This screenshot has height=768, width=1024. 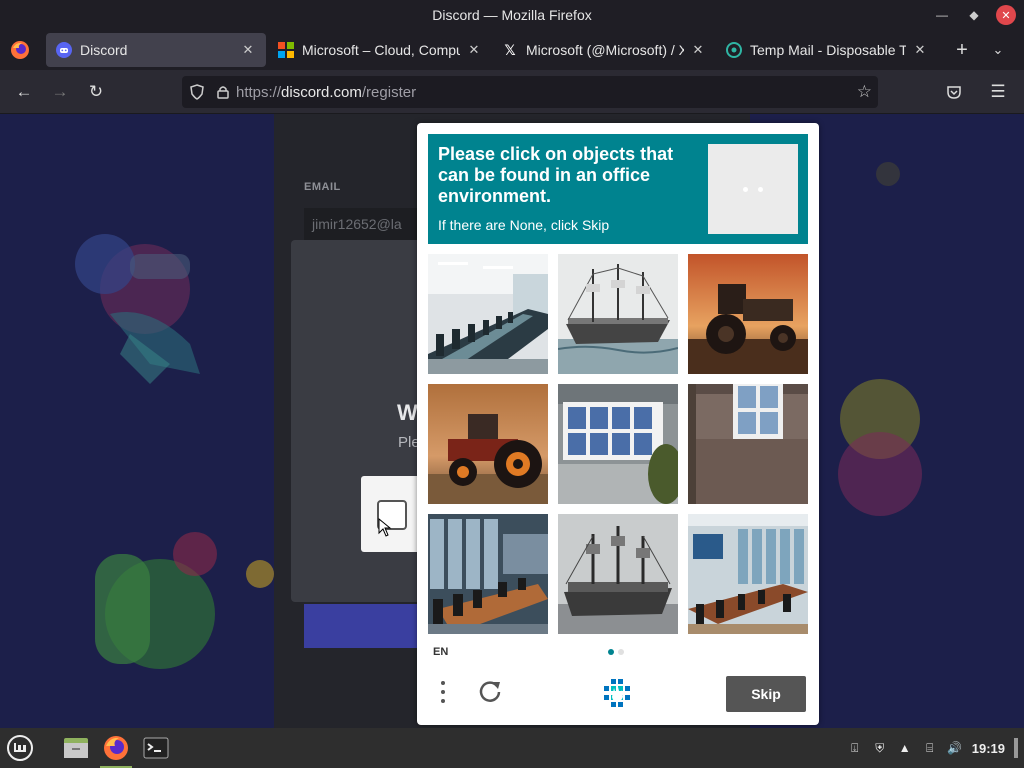 I want to click on email-label: EMAIL, so click(x=322, y=187).